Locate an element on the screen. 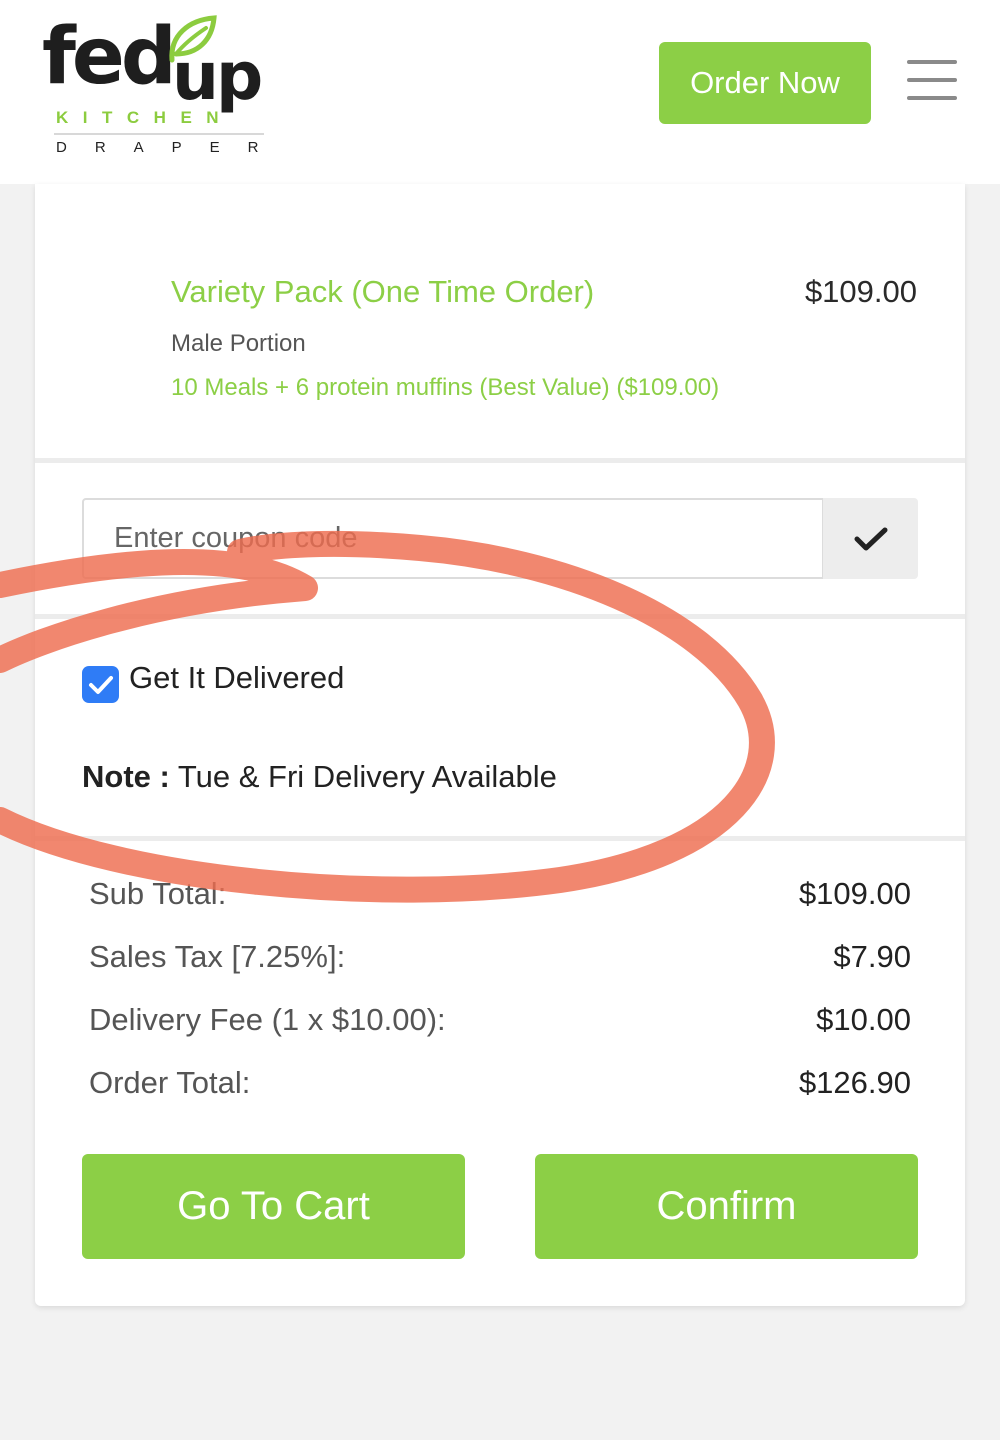 The width and height of the screenshot is (1000, 1440). item-portion: Male Portion is located at coordinates (238, 343).